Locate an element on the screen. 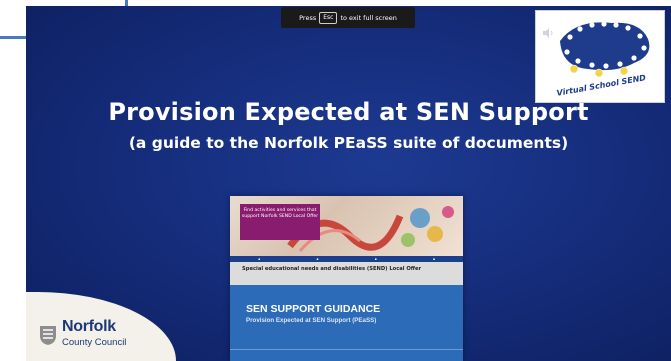 Image resolution: width=671 pixels, height=361 pixels. esc-key-badge: Esc is located at coordinates (328, 17).